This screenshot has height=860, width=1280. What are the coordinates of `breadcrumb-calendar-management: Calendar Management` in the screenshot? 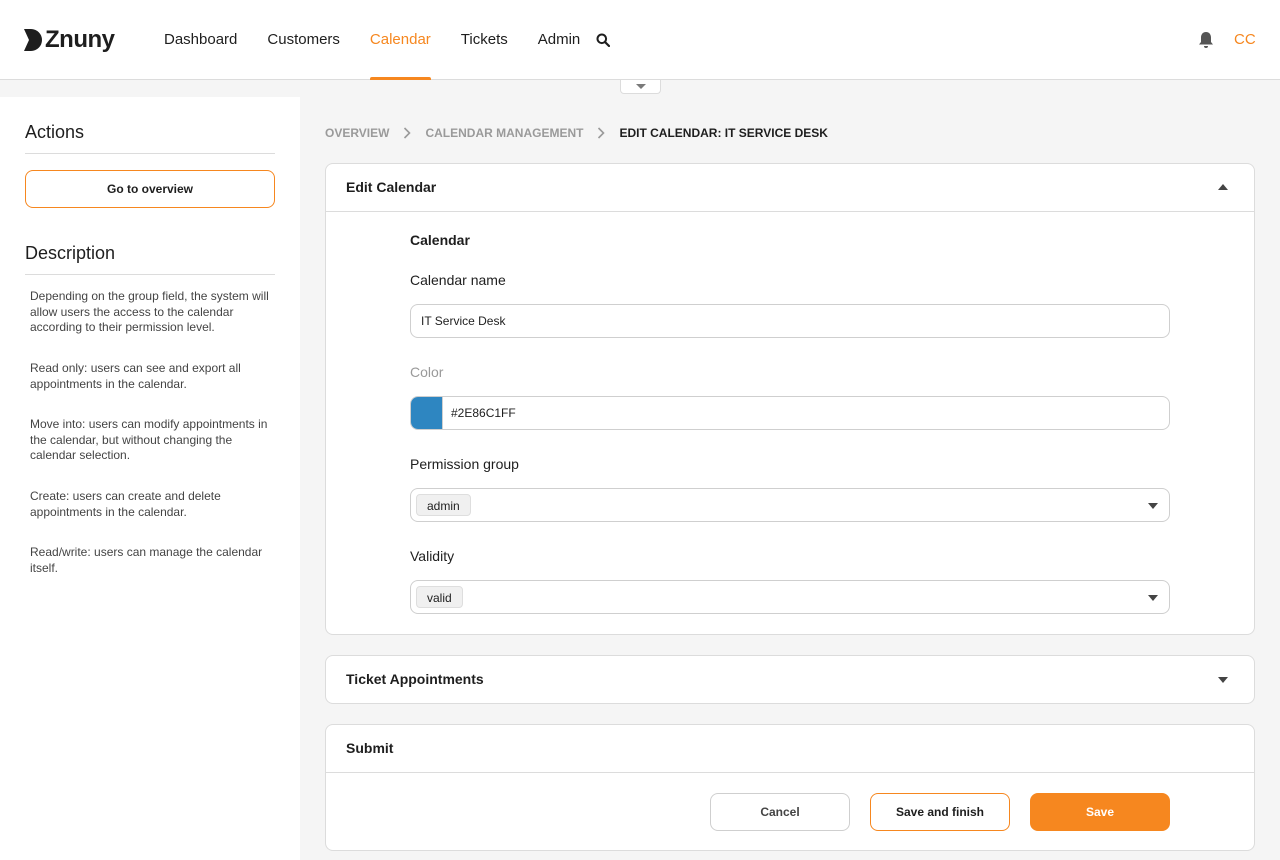 It's located at (504, 133).